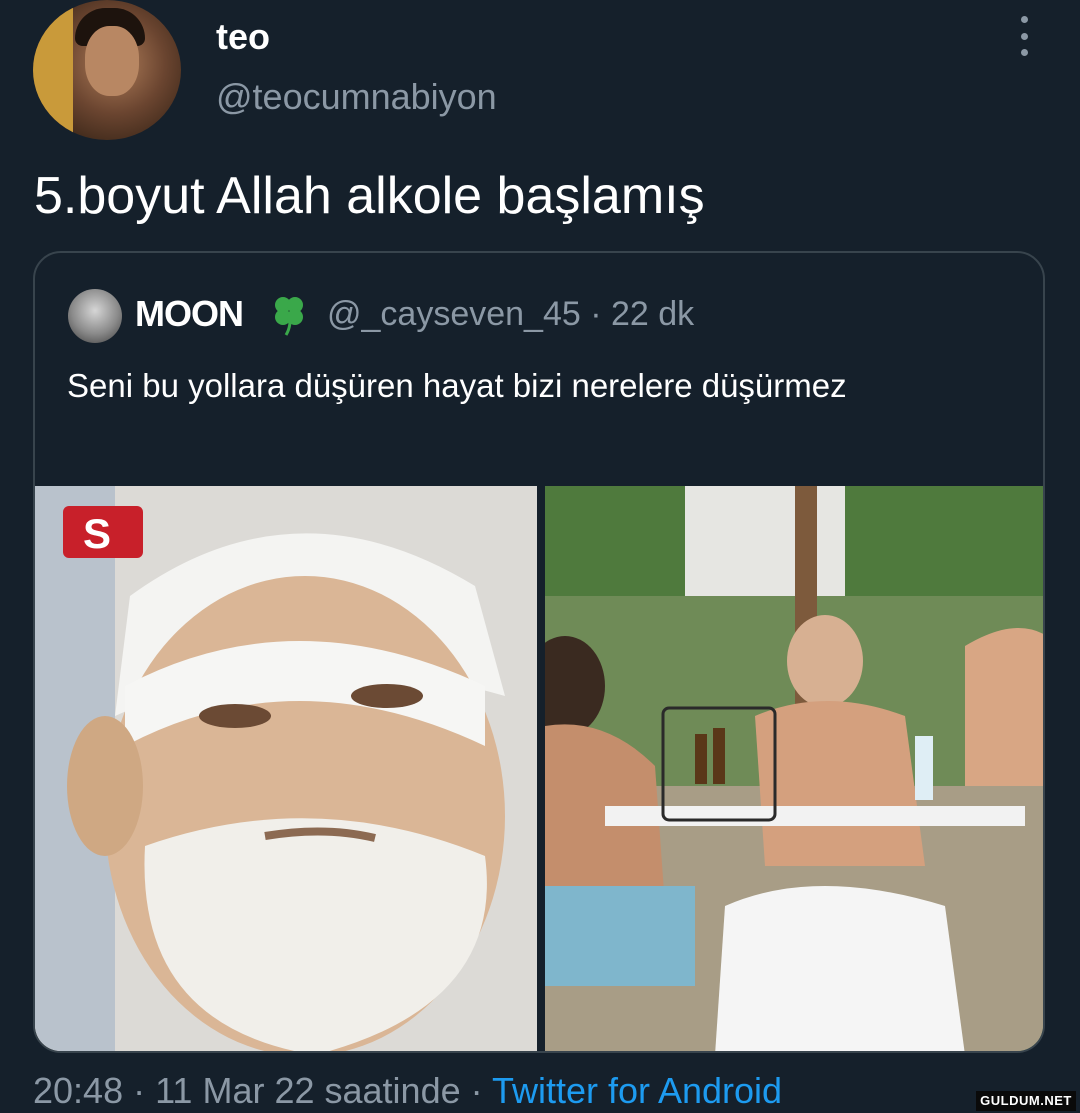  I want to click on author-handle: @teocumnabiyon, so click(356, 97).